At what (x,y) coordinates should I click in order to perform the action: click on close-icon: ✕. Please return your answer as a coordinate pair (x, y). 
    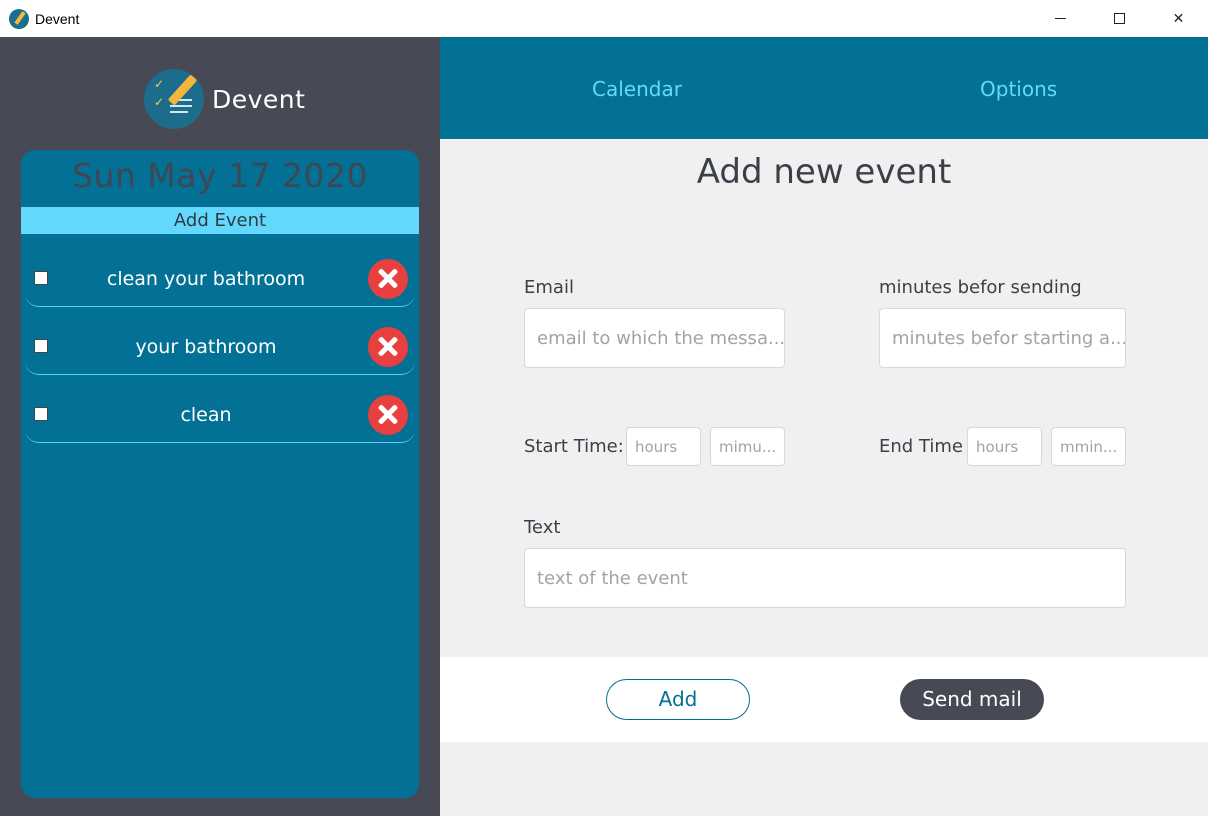
    Looking at the image, I should click on (1178, 18).